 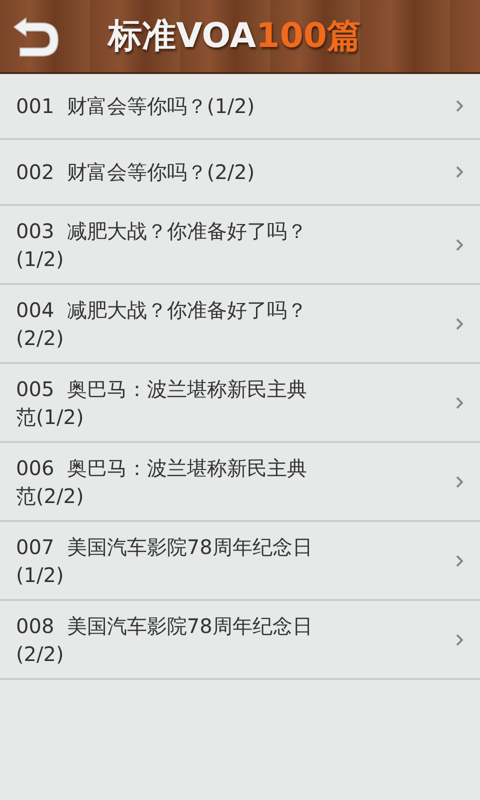 I want to click on item-title: 004 减肥大战？你准备好了吗？(2/2), so click(x=162, y=324).